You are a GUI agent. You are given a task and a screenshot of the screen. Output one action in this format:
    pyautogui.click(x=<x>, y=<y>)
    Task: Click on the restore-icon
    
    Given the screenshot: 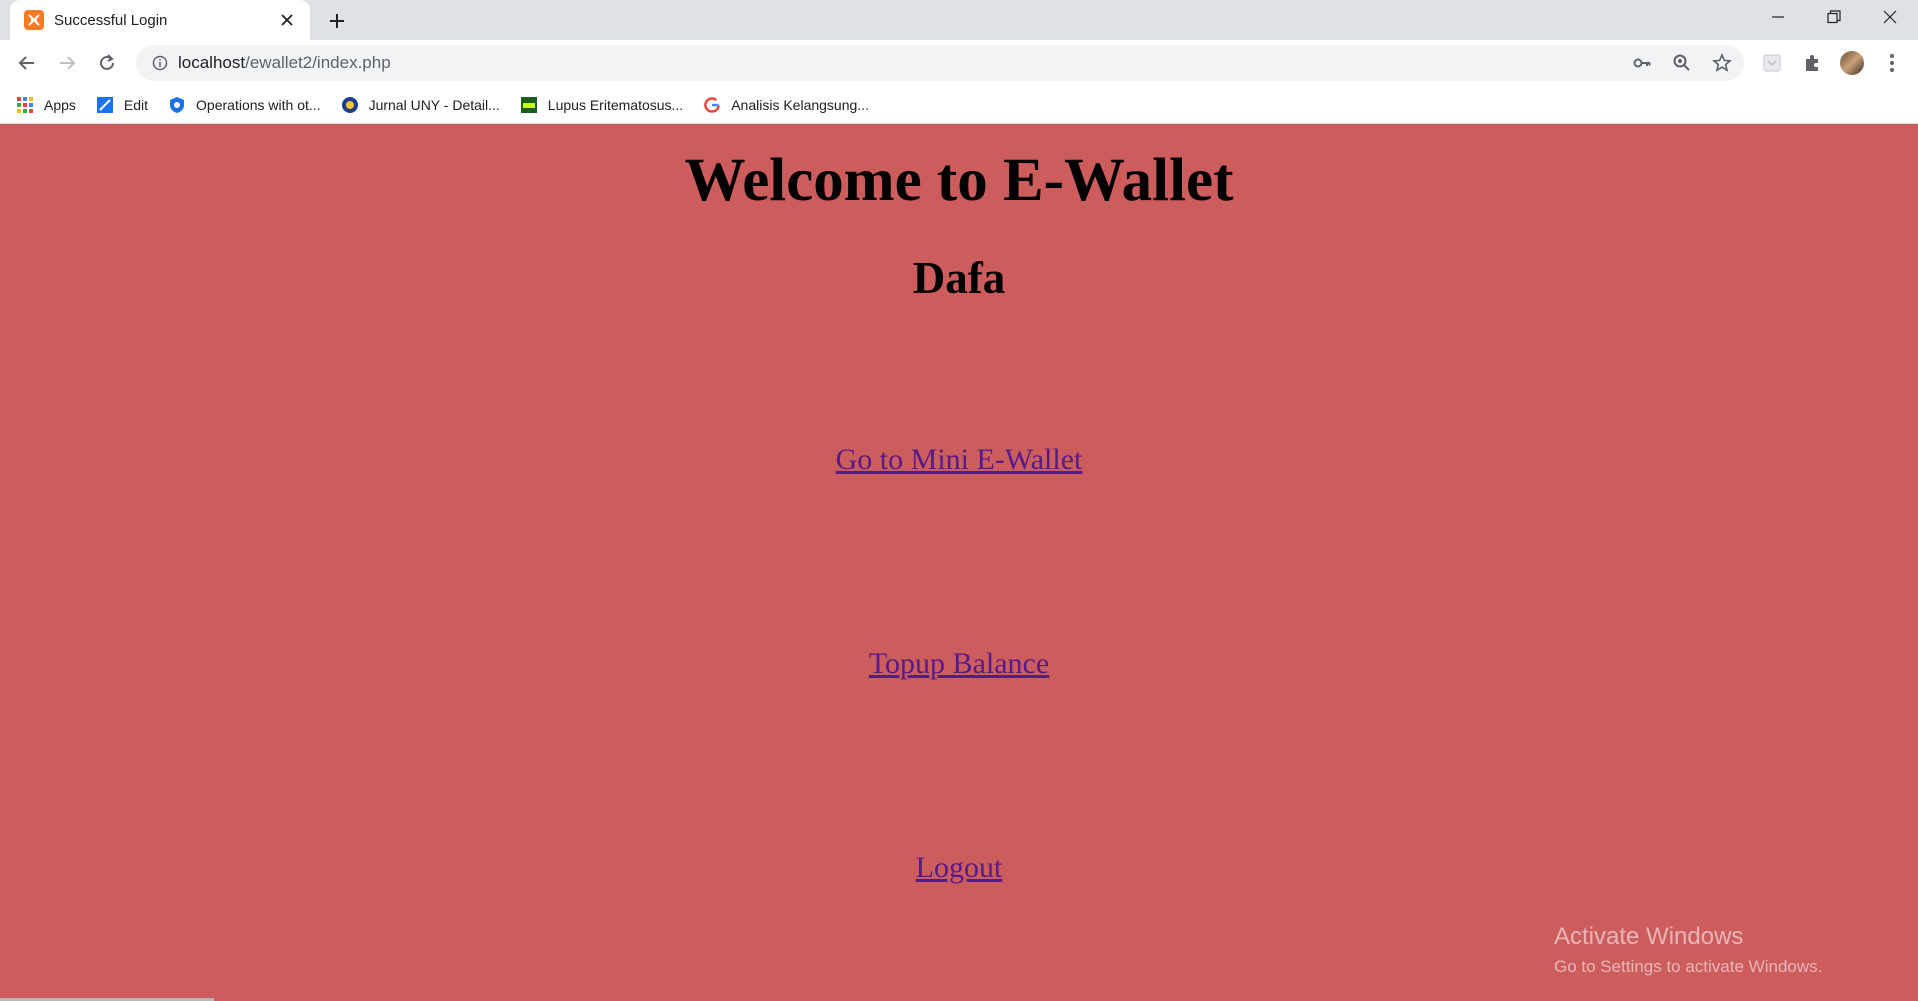 What is the action you would take?
    pyautogui.click(x=1834, y=17)
    